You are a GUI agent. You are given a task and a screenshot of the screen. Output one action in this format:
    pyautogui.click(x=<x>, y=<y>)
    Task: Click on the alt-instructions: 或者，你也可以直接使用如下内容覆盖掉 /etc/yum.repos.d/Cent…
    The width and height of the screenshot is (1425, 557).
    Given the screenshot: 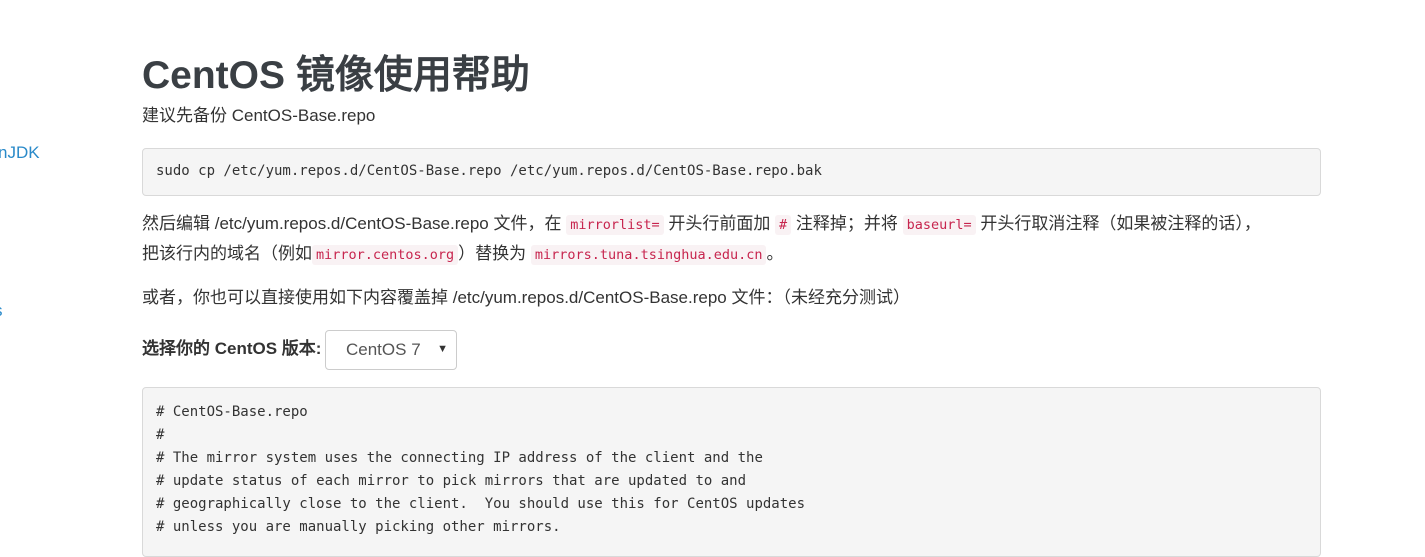 What is the action you would take?
    pyautogui.click(x=526, y=297)
    